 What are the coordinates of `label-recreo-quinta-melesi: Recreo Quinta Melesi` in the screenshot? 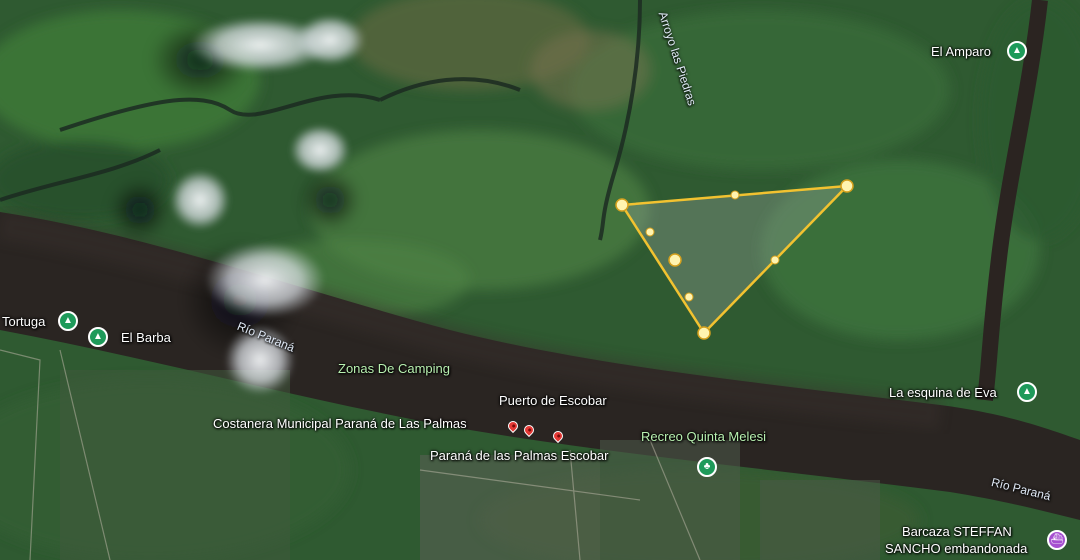 It's located at (703, 436).